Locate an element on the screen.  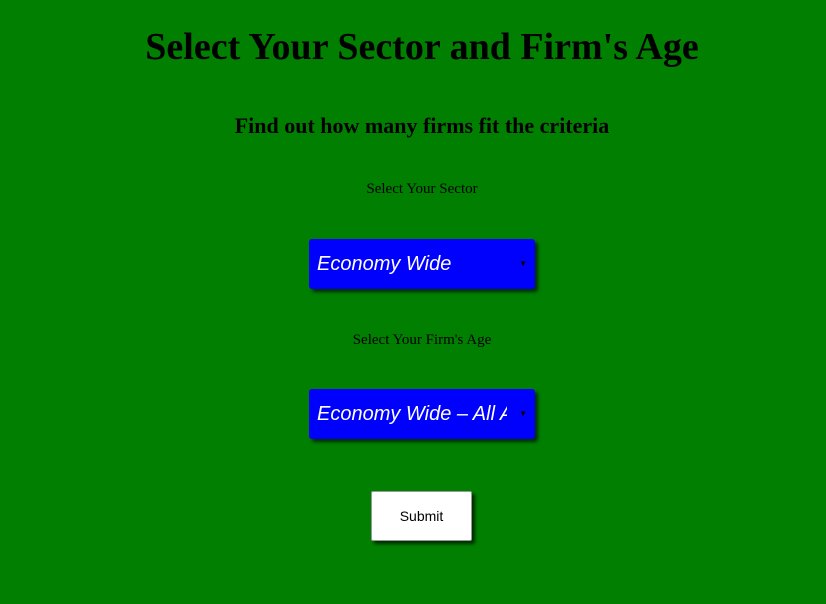
submit-button: Submit is located at coordinates (421, 516).